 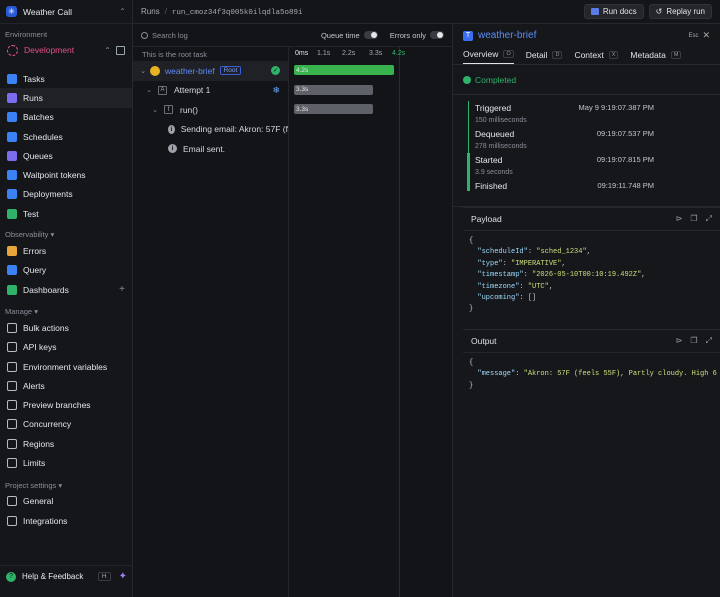 What do you see at coordinates (123, 576) in the screenshot?
I see `sparkle-icon: ✦` at bounding box center [123, 576].